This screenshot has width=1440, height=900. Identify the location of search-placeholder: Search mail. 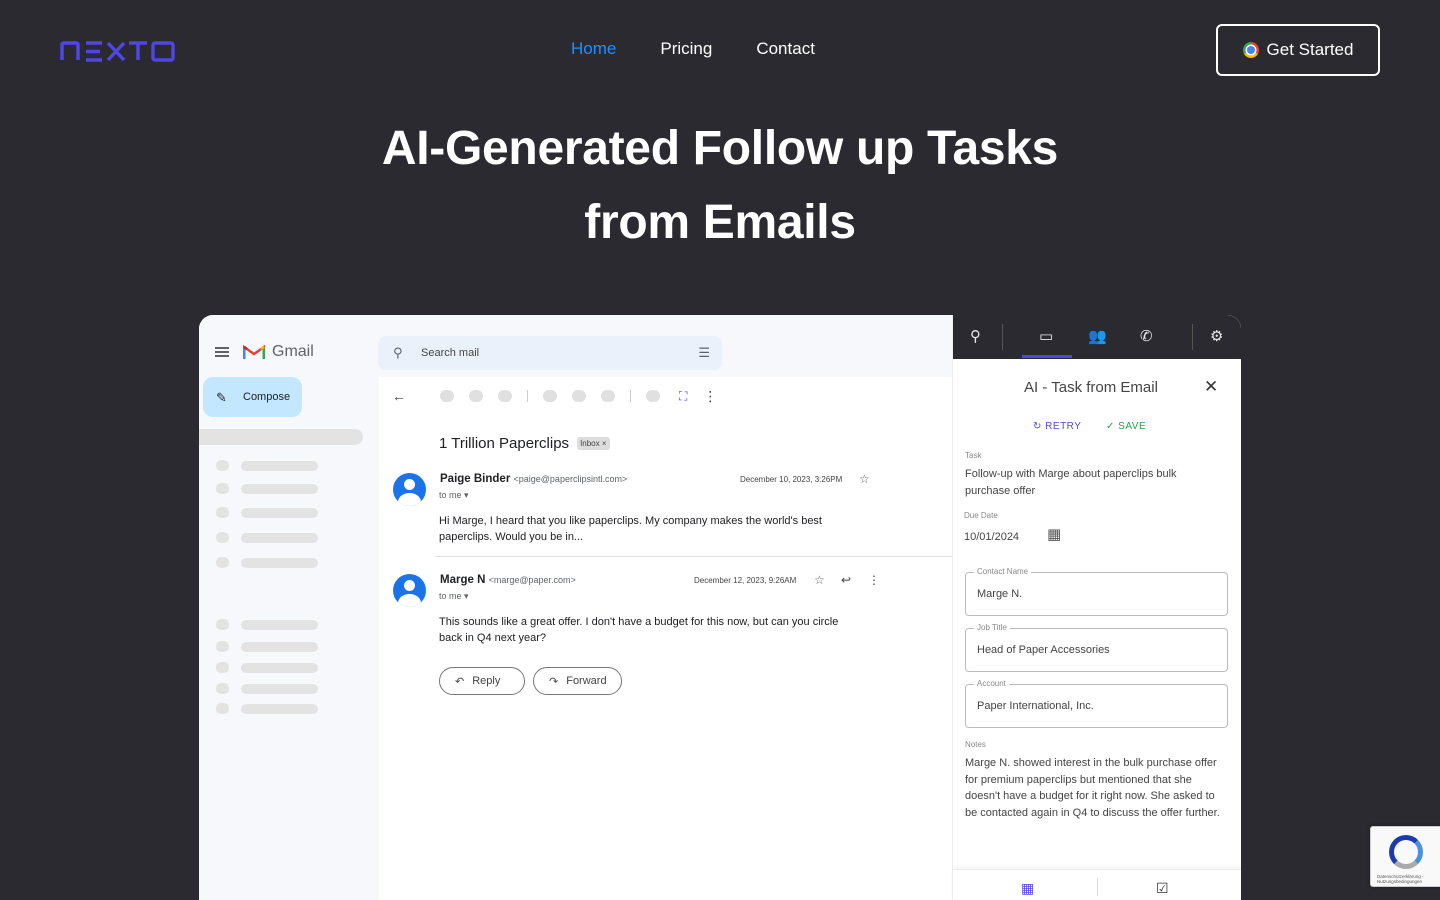
(450, 353).